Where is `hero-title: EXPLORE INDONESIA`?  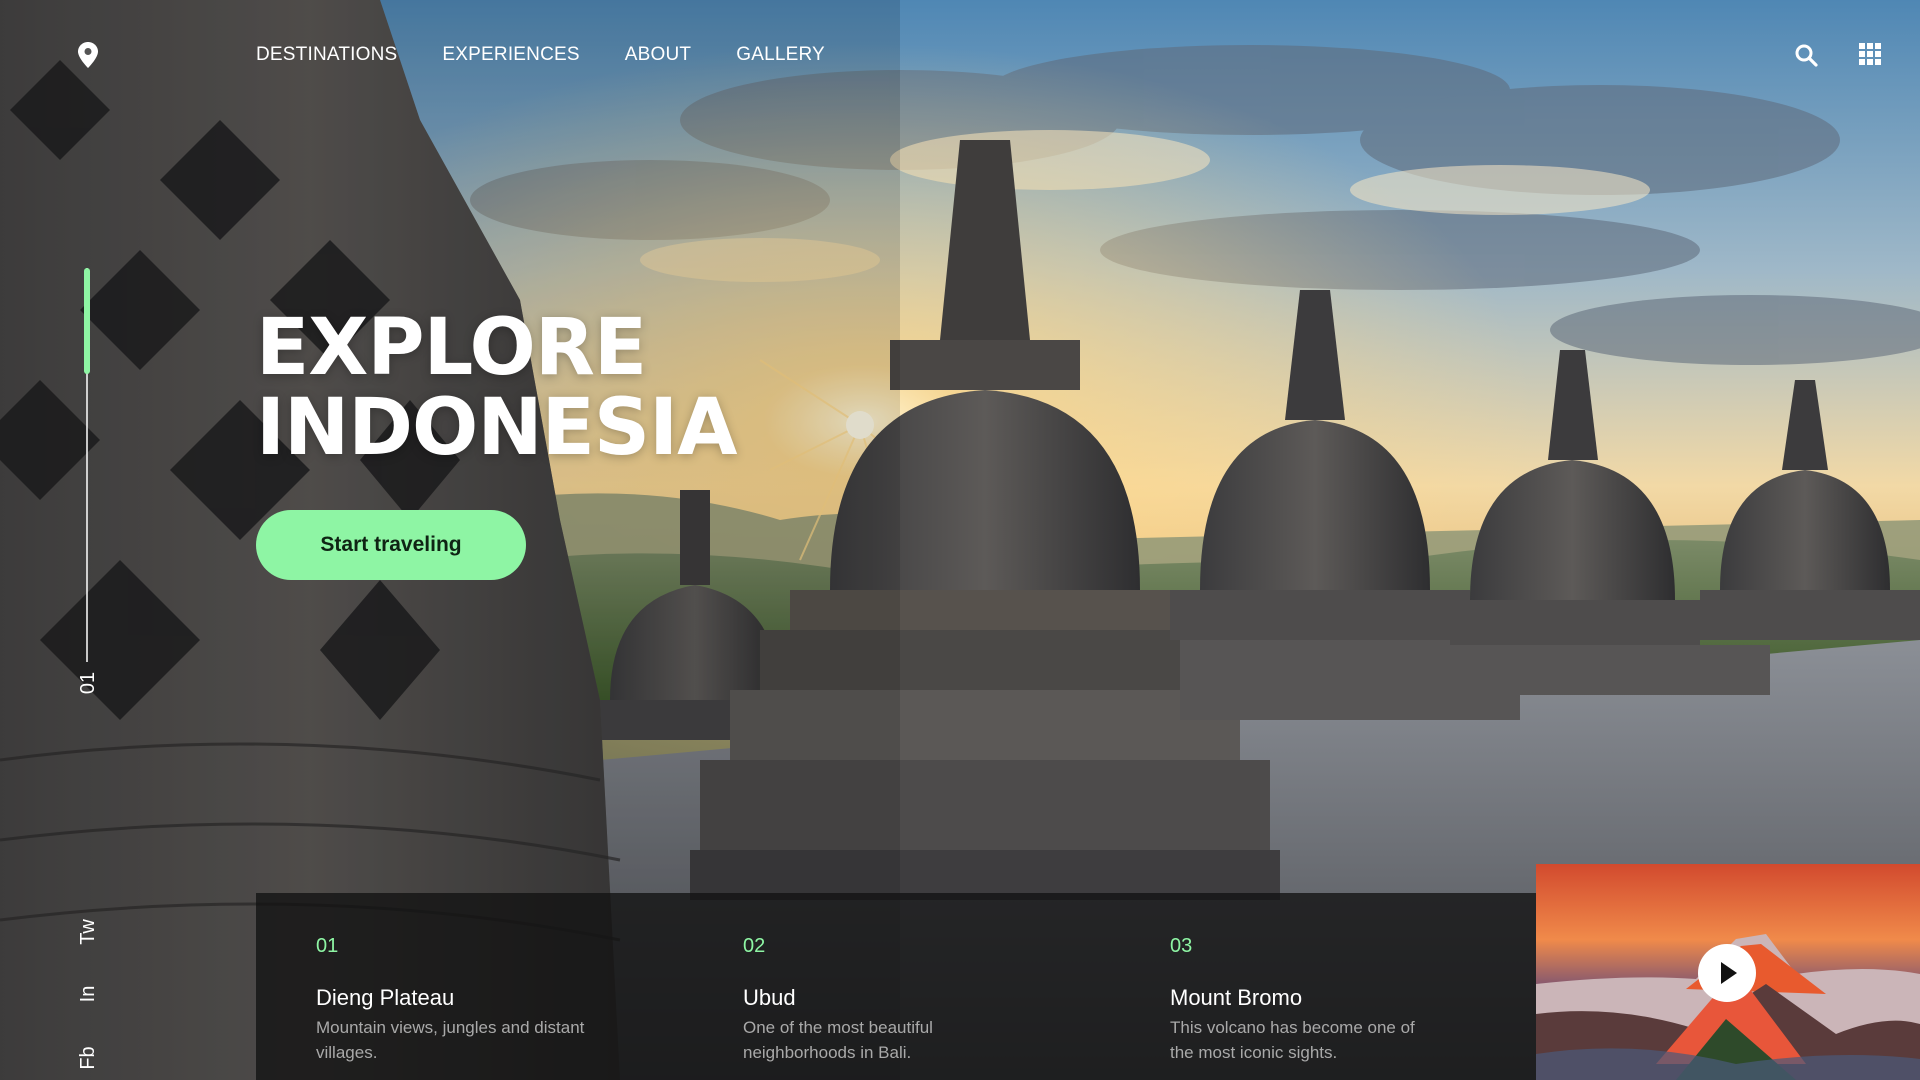
hero-title: EXPLORE INDONESIA is located at coordinates (496, 388).